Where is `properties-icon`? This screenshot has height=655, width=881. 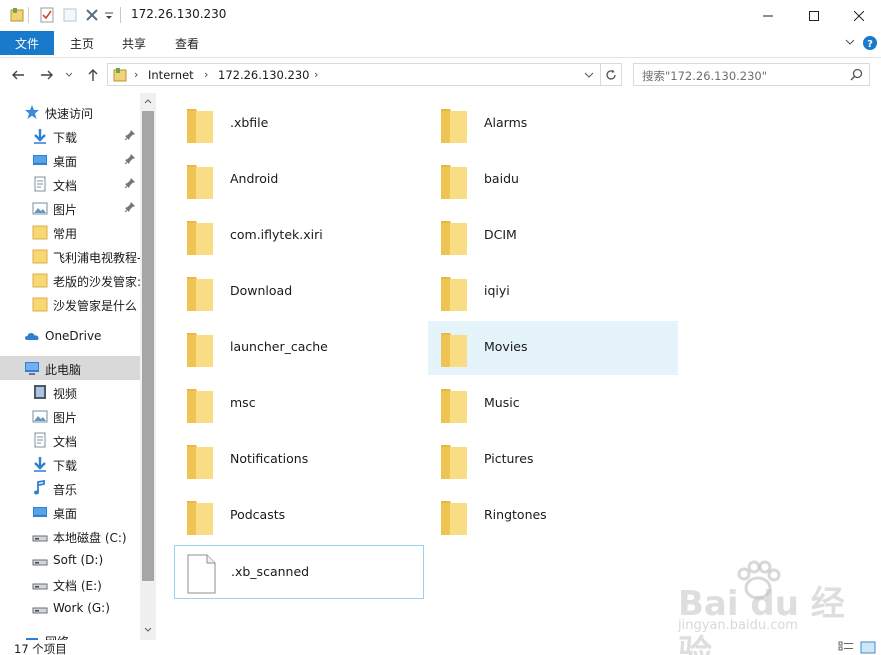 properties-icon is located at coordinates (17, 15).